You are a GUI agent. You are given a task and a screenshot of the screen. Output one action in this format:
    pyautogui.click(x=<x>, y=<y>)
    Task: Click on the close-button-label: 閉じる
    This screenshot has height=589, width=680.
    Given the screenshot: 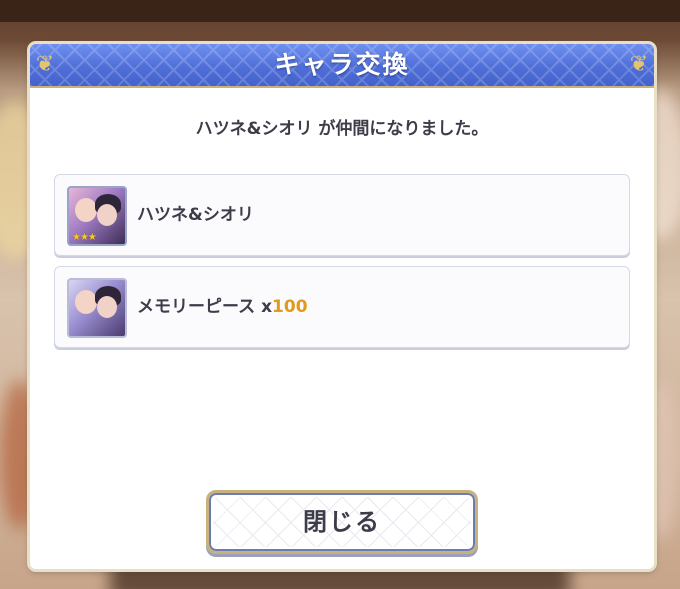 What is the action you would take?
    pyautogui.click(x=342, y=522)
    